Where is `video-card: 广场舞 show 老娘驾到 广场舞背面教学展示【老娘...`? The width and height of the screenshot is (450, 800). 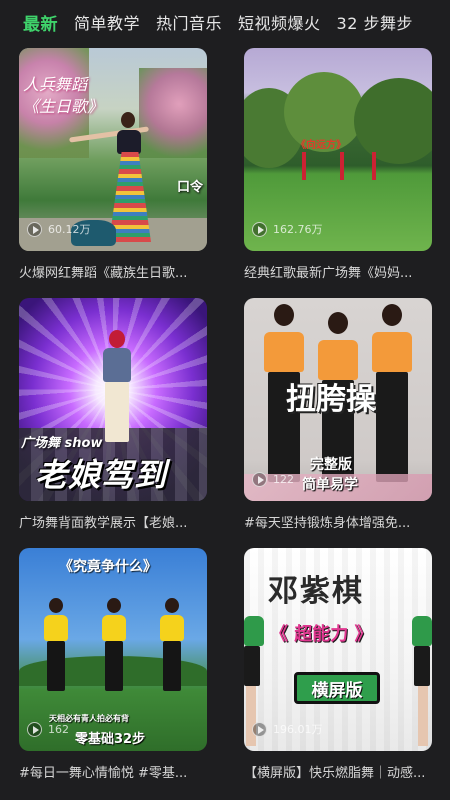
video-card: 广场舞 show 老娘驾到 广场舞背面教学展示【老娘... is located at coordinates (113, 414).